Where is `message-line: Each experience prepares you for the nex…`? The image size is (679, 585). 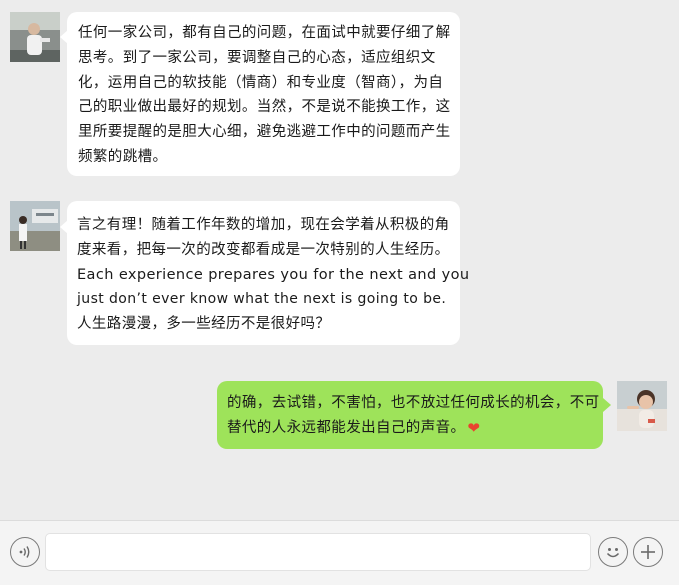 message-line: Each experience prepares you for the nex… is located at coordinates (273, 274).